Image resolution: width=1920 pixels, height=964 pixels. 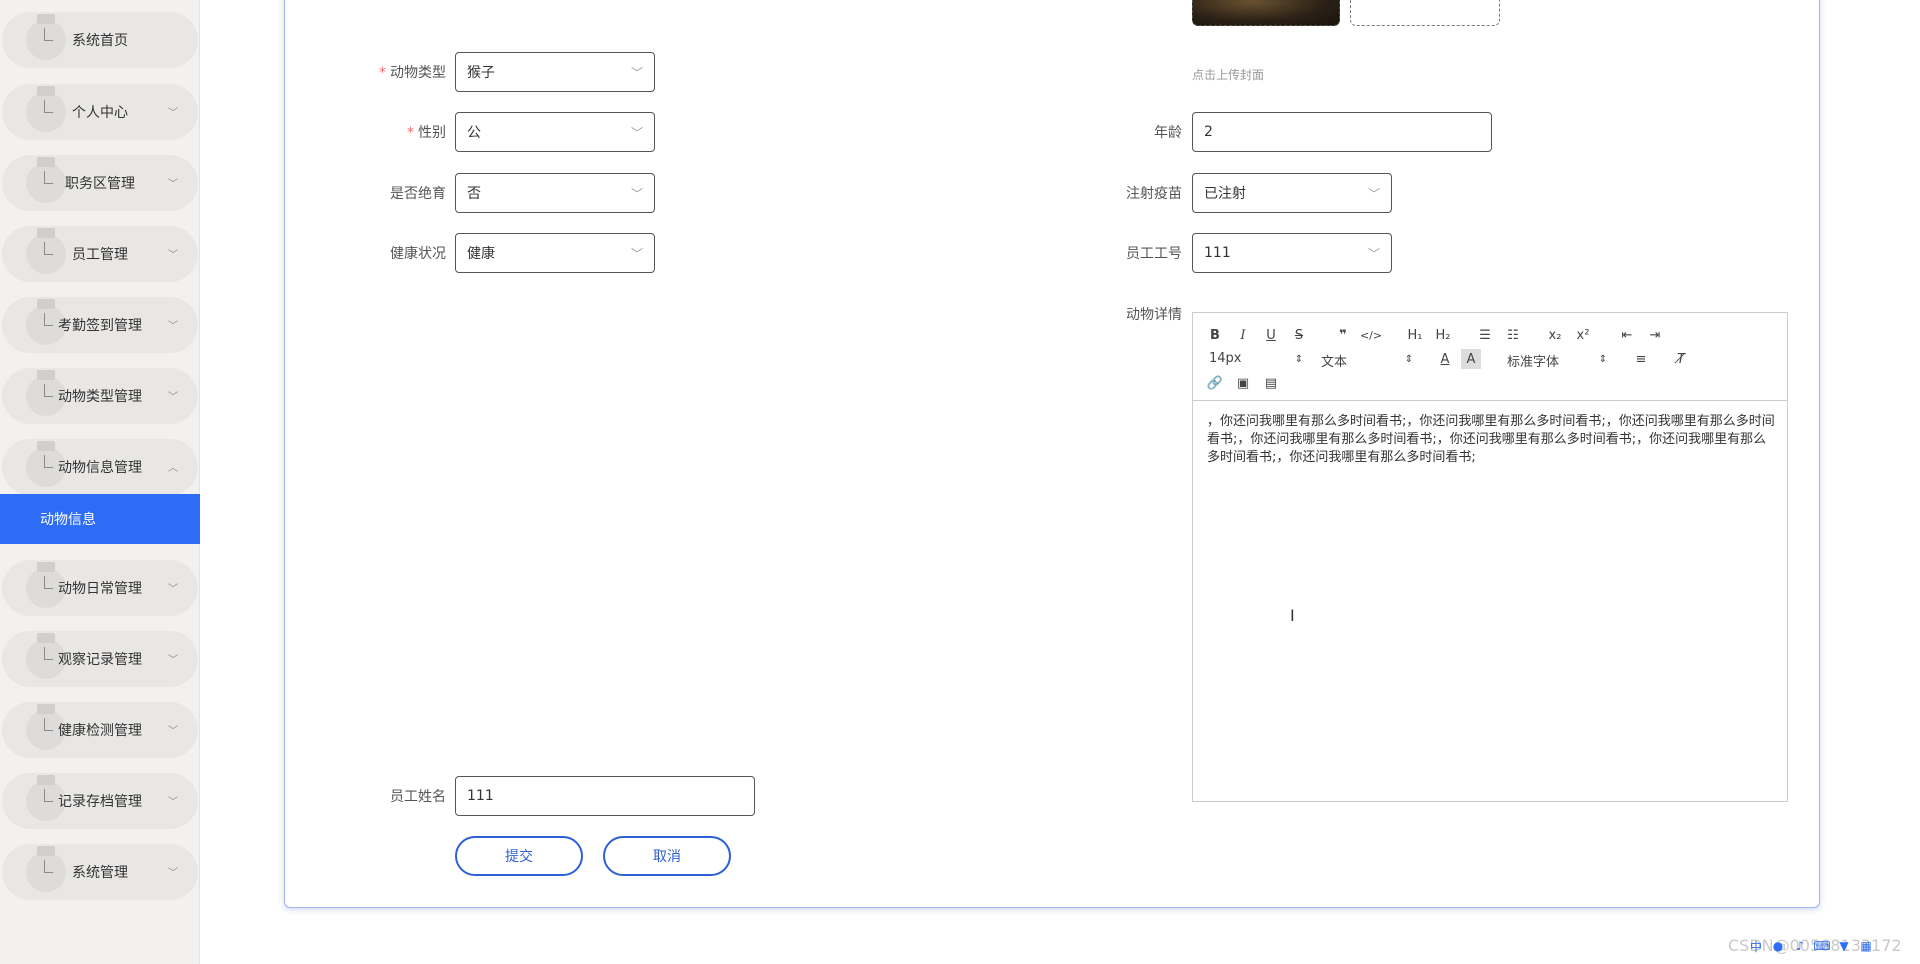 What do you see at coordinates (1485, 335) in the screenshot?
I see `ordered-list-icon: ☰` at bounding box center [1485, 335].